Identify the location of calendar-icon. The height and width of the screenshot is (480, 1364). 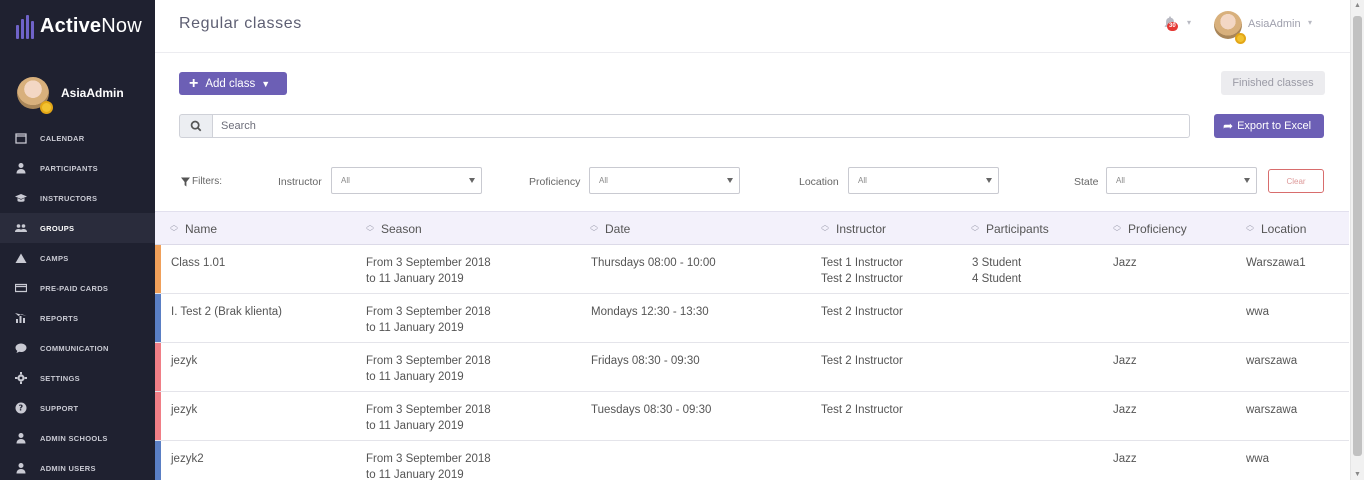
(21, 138).